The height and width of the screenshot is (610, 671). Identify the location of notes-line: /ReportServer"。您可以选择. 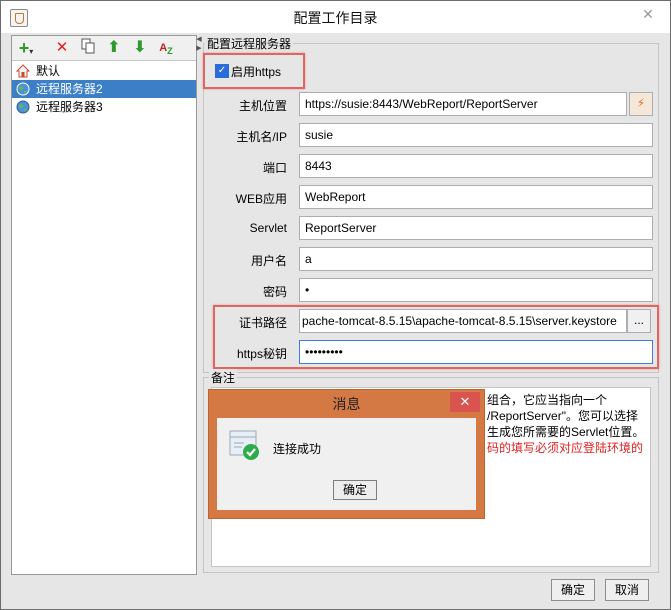
(562, 416).